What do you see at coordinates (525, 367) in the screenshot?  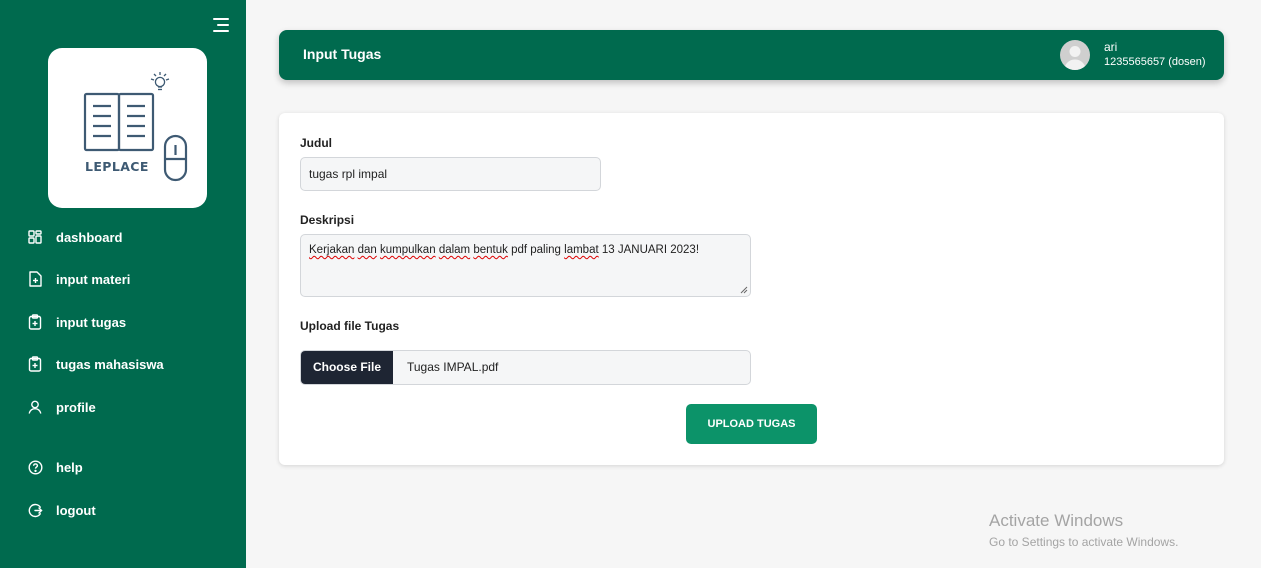 I see `file-input: Choose File Tugas IMPAL.pdf` at bounding box center [525, 367].